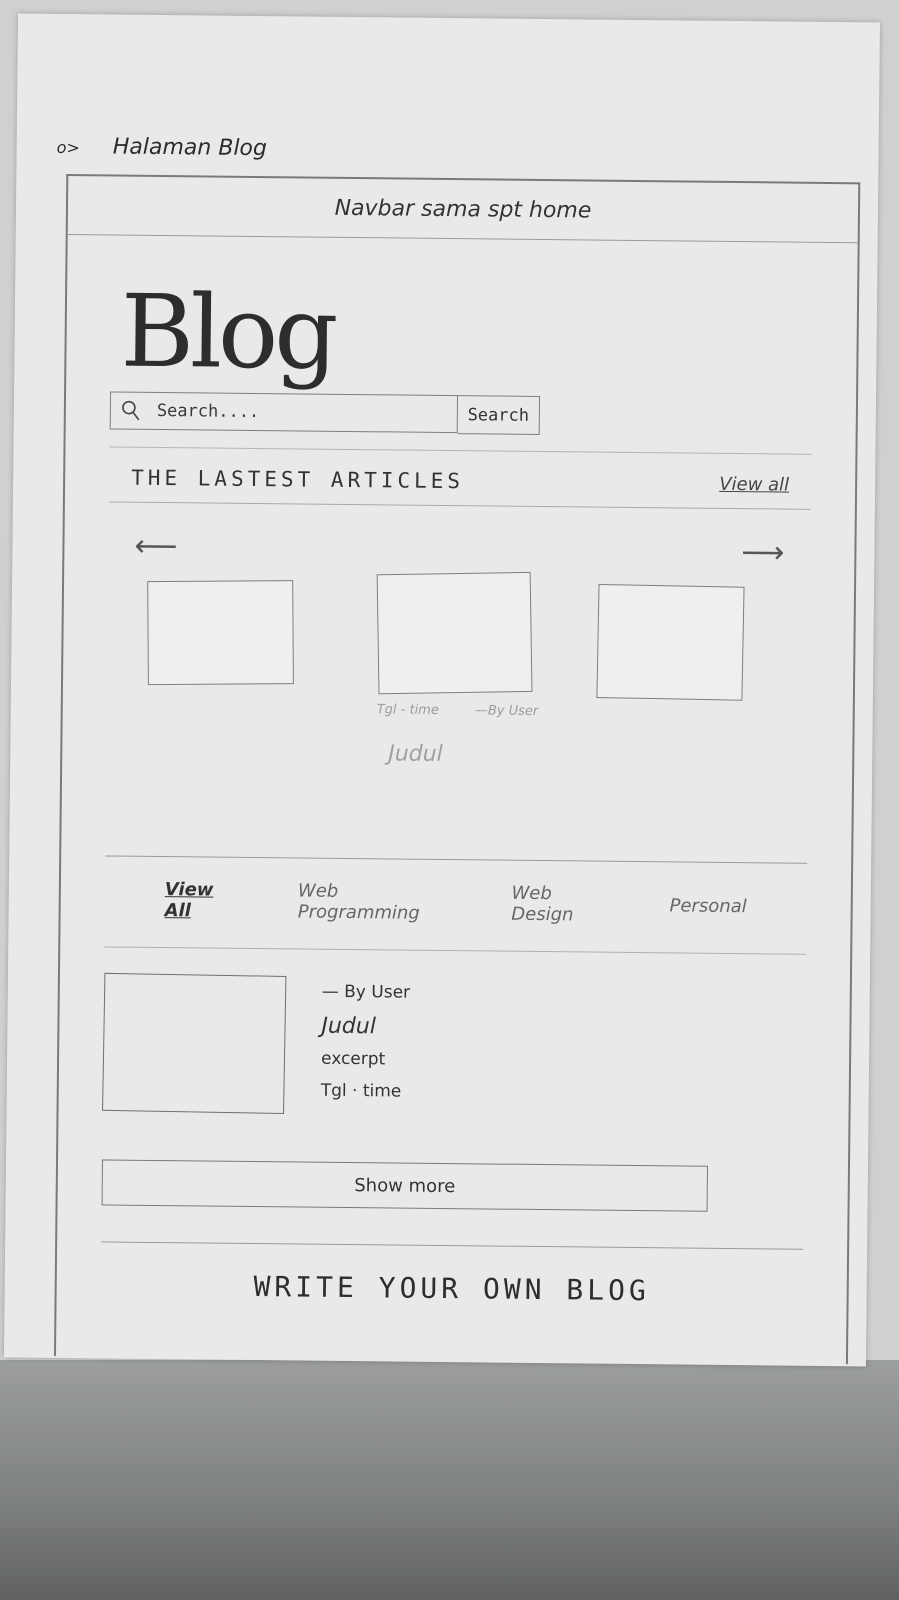 The height and width of the screenshot is (1600, 899). I want to click on arrow-right-icon: ⟶, so click(762, 552).